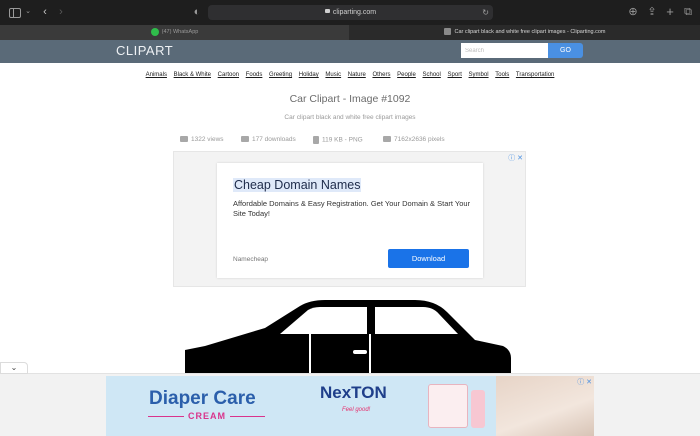 The image size is (700, 436). I want to click on ad-headline: Diaper Care, so click(202, 398).